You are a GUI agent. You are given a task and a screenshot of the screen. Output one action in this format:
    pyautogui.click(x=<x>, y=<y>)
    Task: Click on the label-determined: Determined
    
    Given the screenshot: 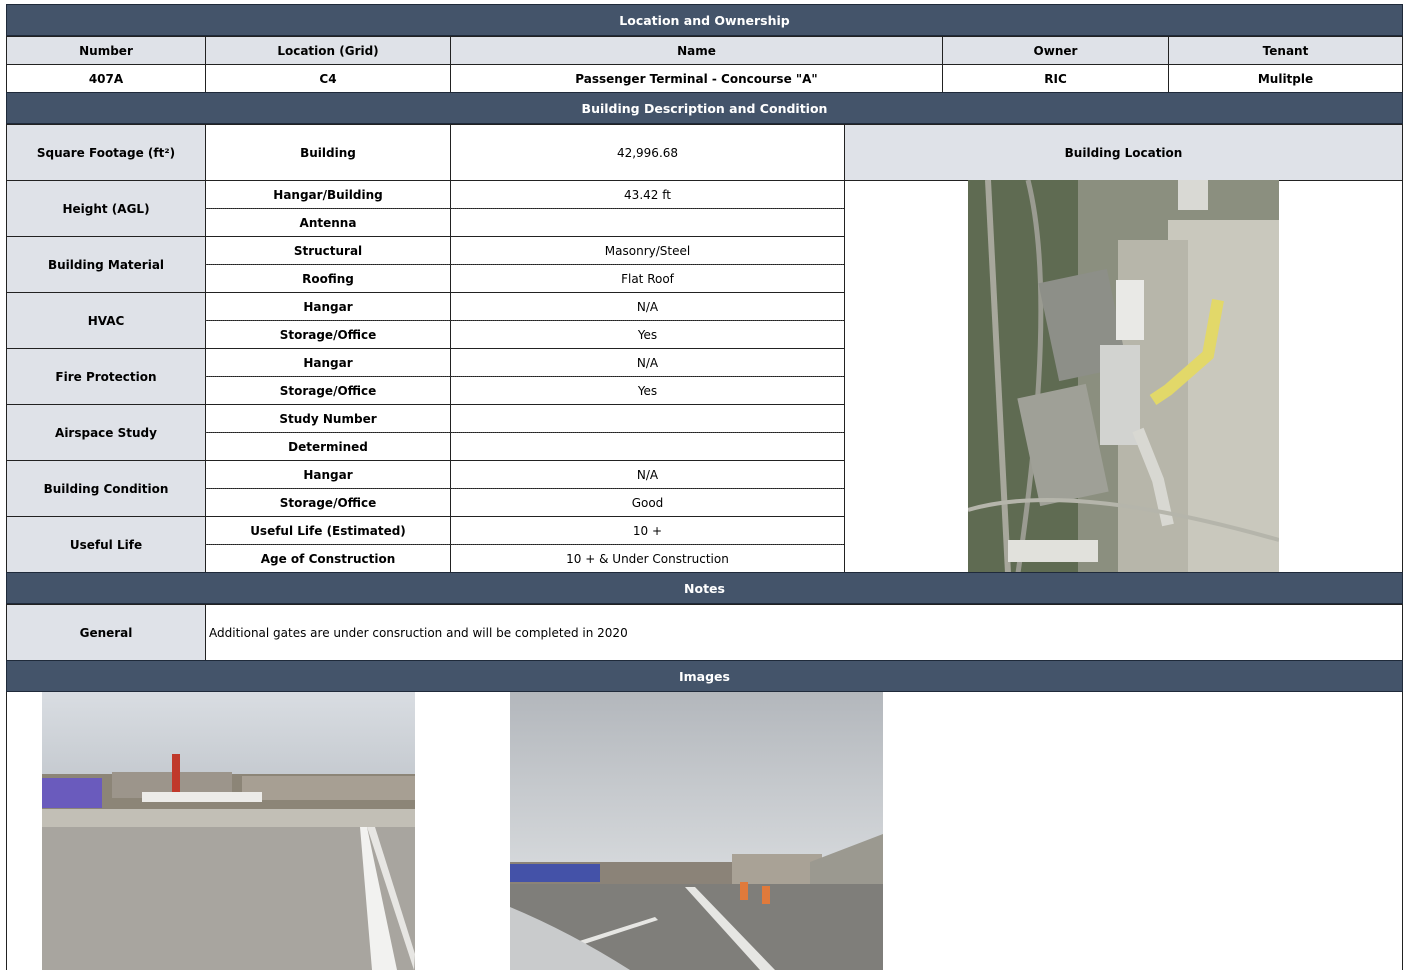 What is the action you would take?
    pyautogui.click(x=328, y=446)
    